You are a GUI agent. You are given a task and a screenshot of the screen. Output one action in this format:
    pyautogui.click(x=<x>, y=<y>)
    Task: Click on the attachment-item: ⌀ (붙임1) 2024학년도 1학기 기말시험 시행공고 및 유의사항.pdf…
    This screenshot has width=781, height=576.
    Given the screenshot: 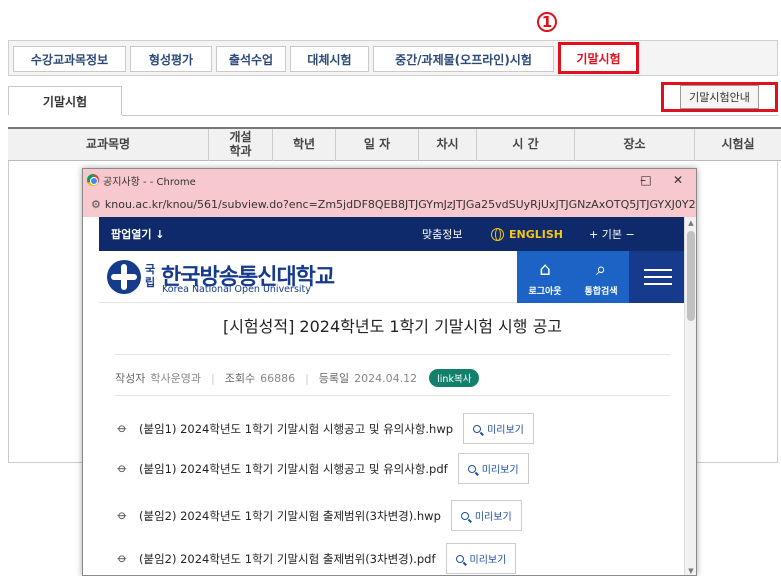 What is the action you would take?
    pyautogui.click(x=321, y=468)
    